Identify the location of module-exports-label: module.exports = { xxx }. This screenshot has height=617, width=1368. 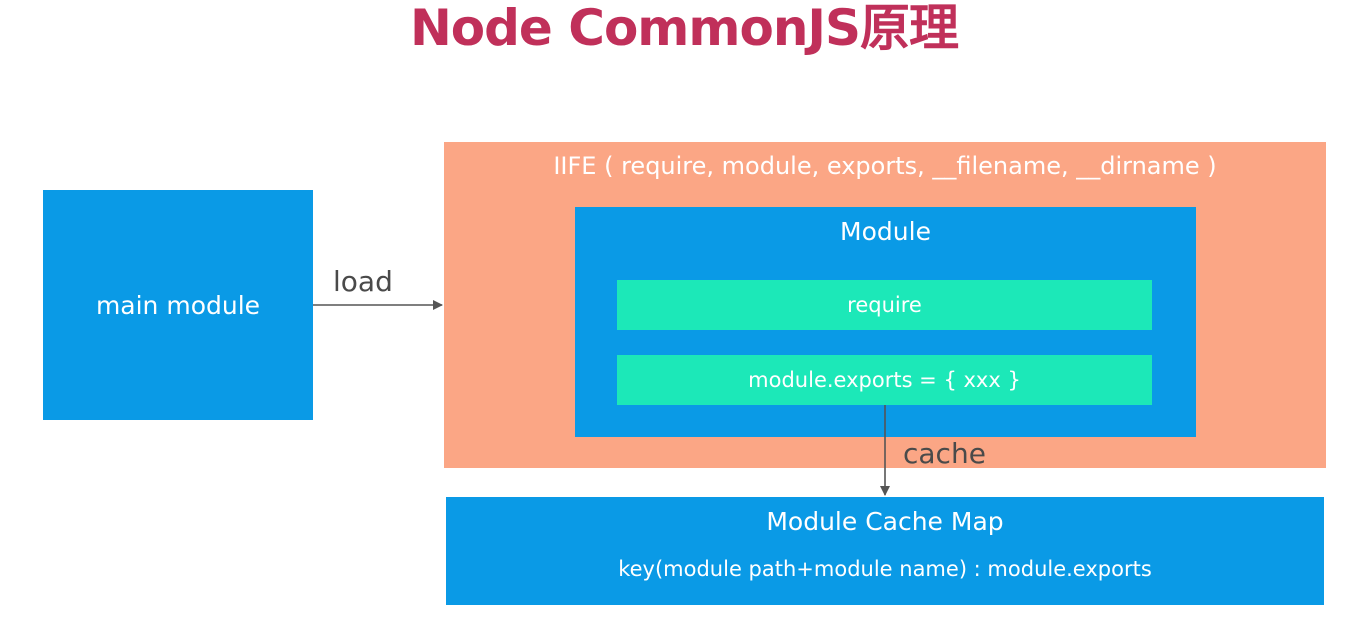
(884, 380).